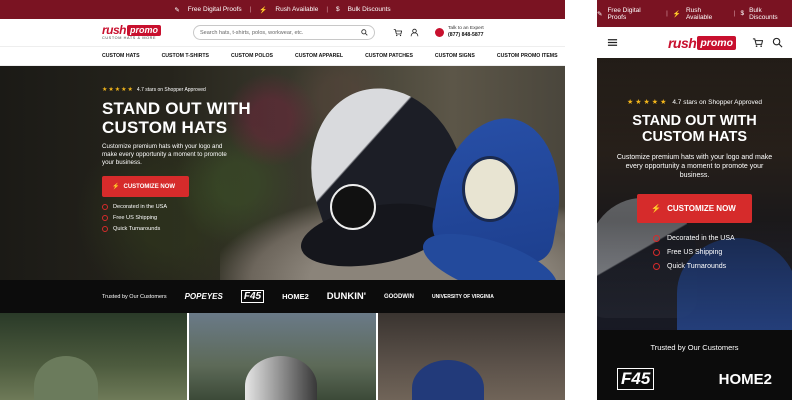 This screenshot has height=400, width=792. I want to click on nav-item-polos: CUSTOM POLOS, so click(252, 56).